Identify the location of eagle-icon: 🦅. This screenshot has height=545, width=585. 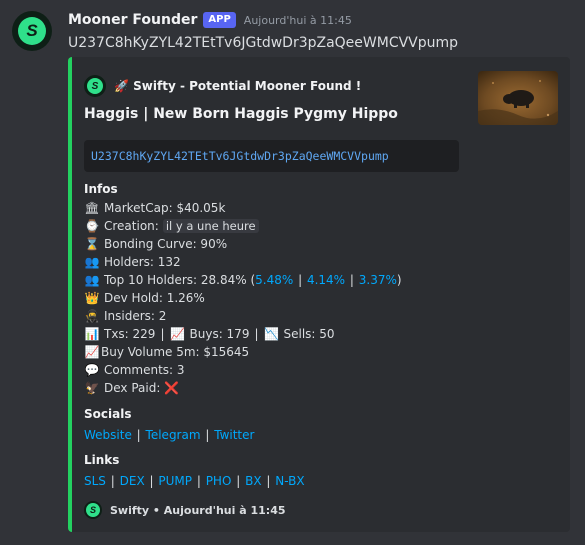
(92, 388).